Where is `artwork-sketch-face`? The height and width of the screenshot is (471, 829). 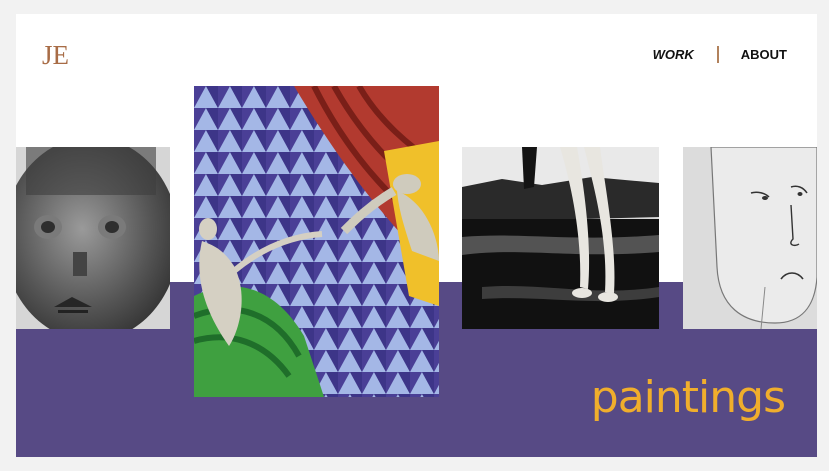 artwork-sketch-face is located at coordinates (750, 238).